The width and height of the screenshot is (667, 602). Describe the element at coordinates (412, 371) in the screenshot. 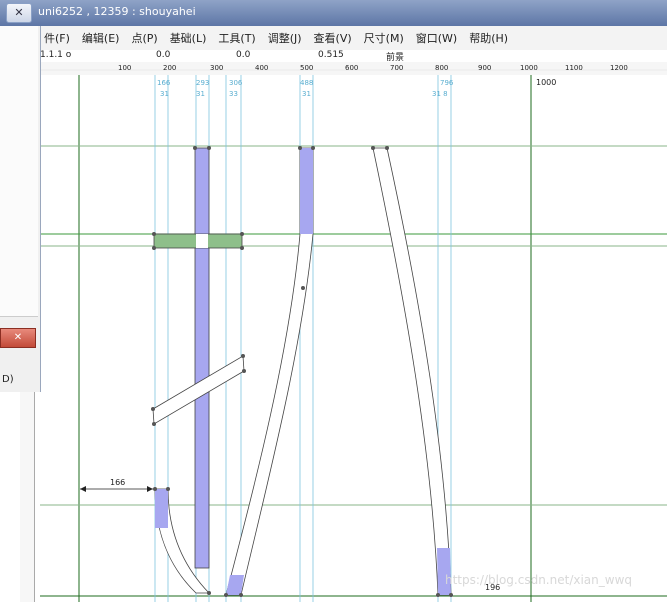

I see `right-falling-stroke` at that location.